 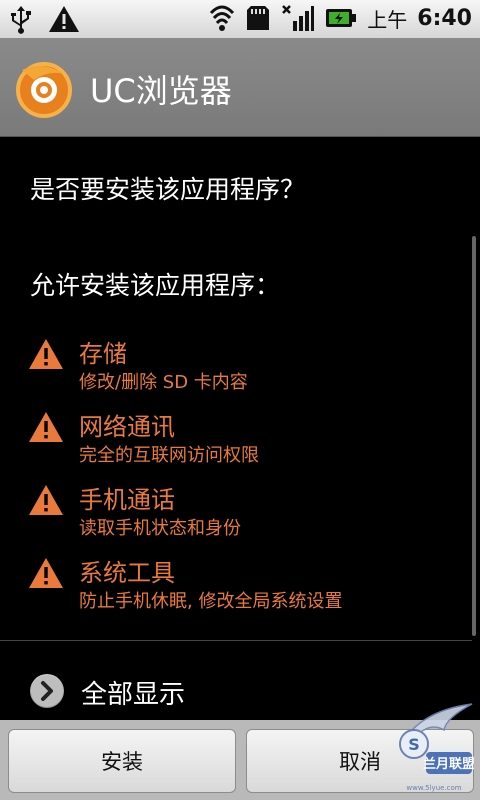 I want to click on permission-name: 网络通讯, so click(x=127, y=427).